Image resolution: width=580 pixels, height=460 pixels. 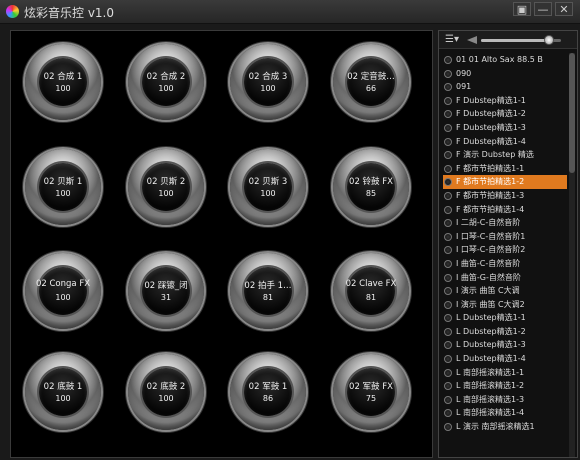 I want to click on playlist-item: F 都市节拍精选1-2, so click(x=505, y=182).